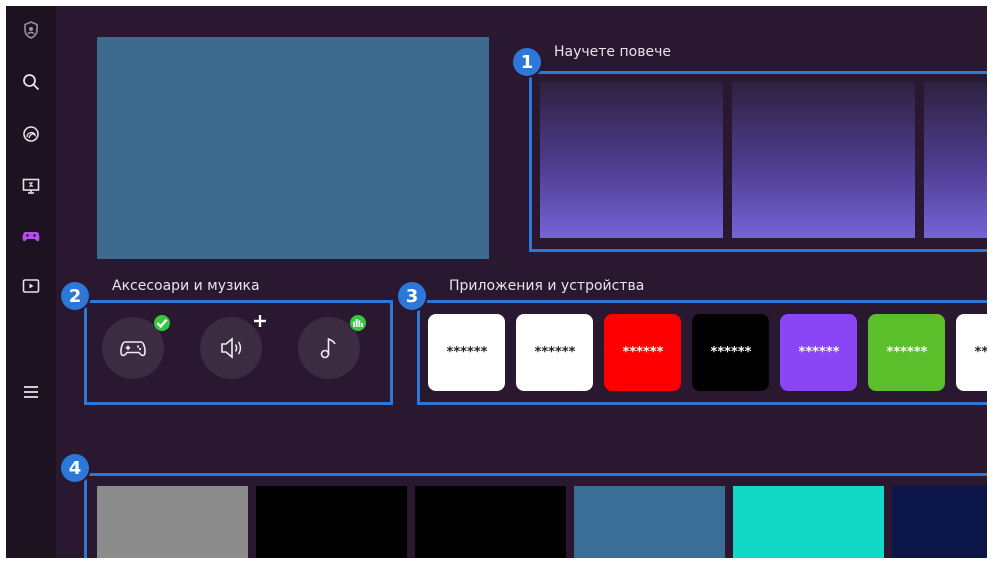  I want to click on accessories-label: Аксесоари и музика, so click(186, 286).